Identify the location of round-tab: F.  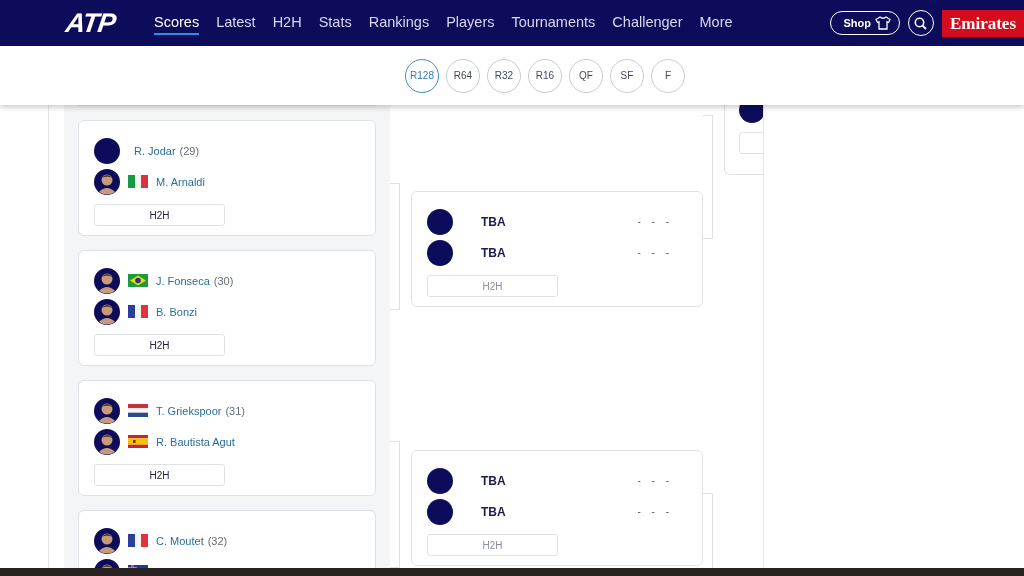
(668, 75).